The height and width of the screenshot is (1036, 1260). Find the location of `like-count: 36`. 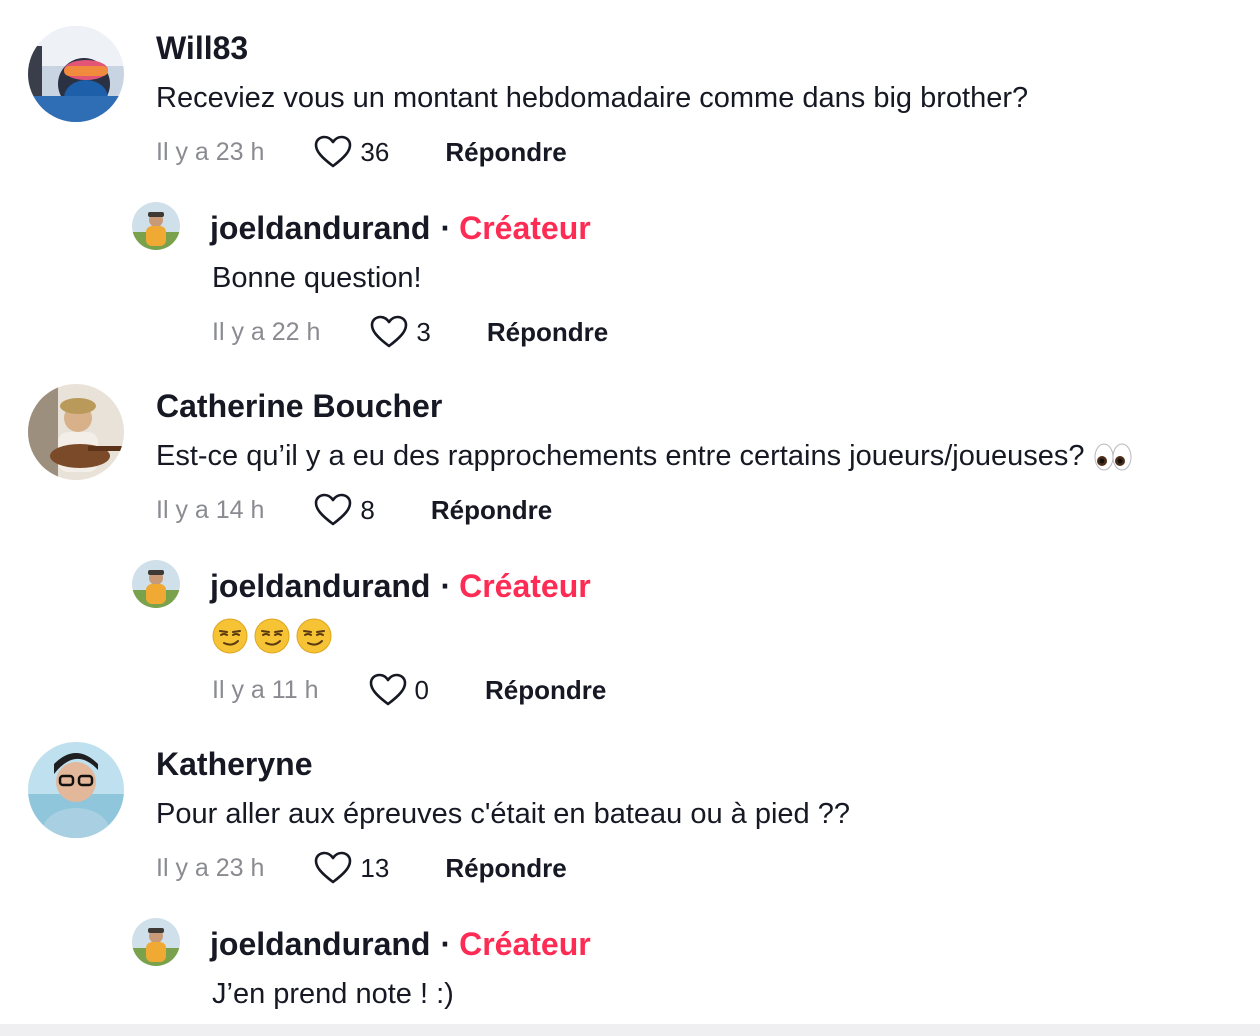

like-count: 36 is located at coordinates (375, 152).